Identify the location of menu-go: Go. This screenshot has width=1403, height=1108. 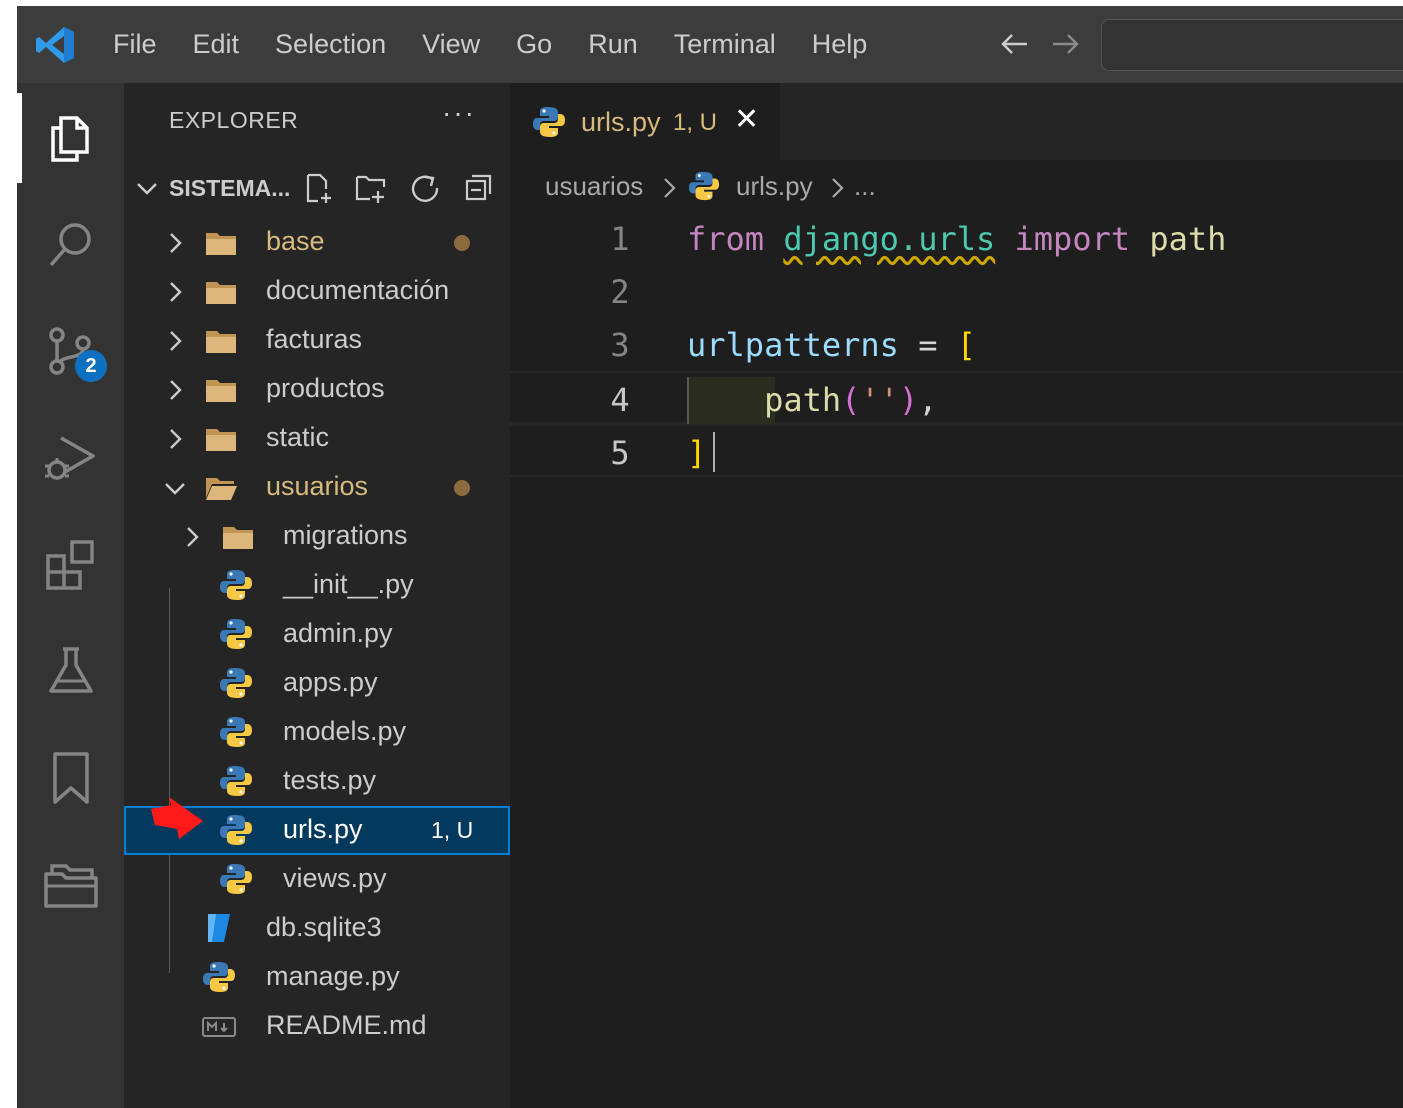
(534, 44).